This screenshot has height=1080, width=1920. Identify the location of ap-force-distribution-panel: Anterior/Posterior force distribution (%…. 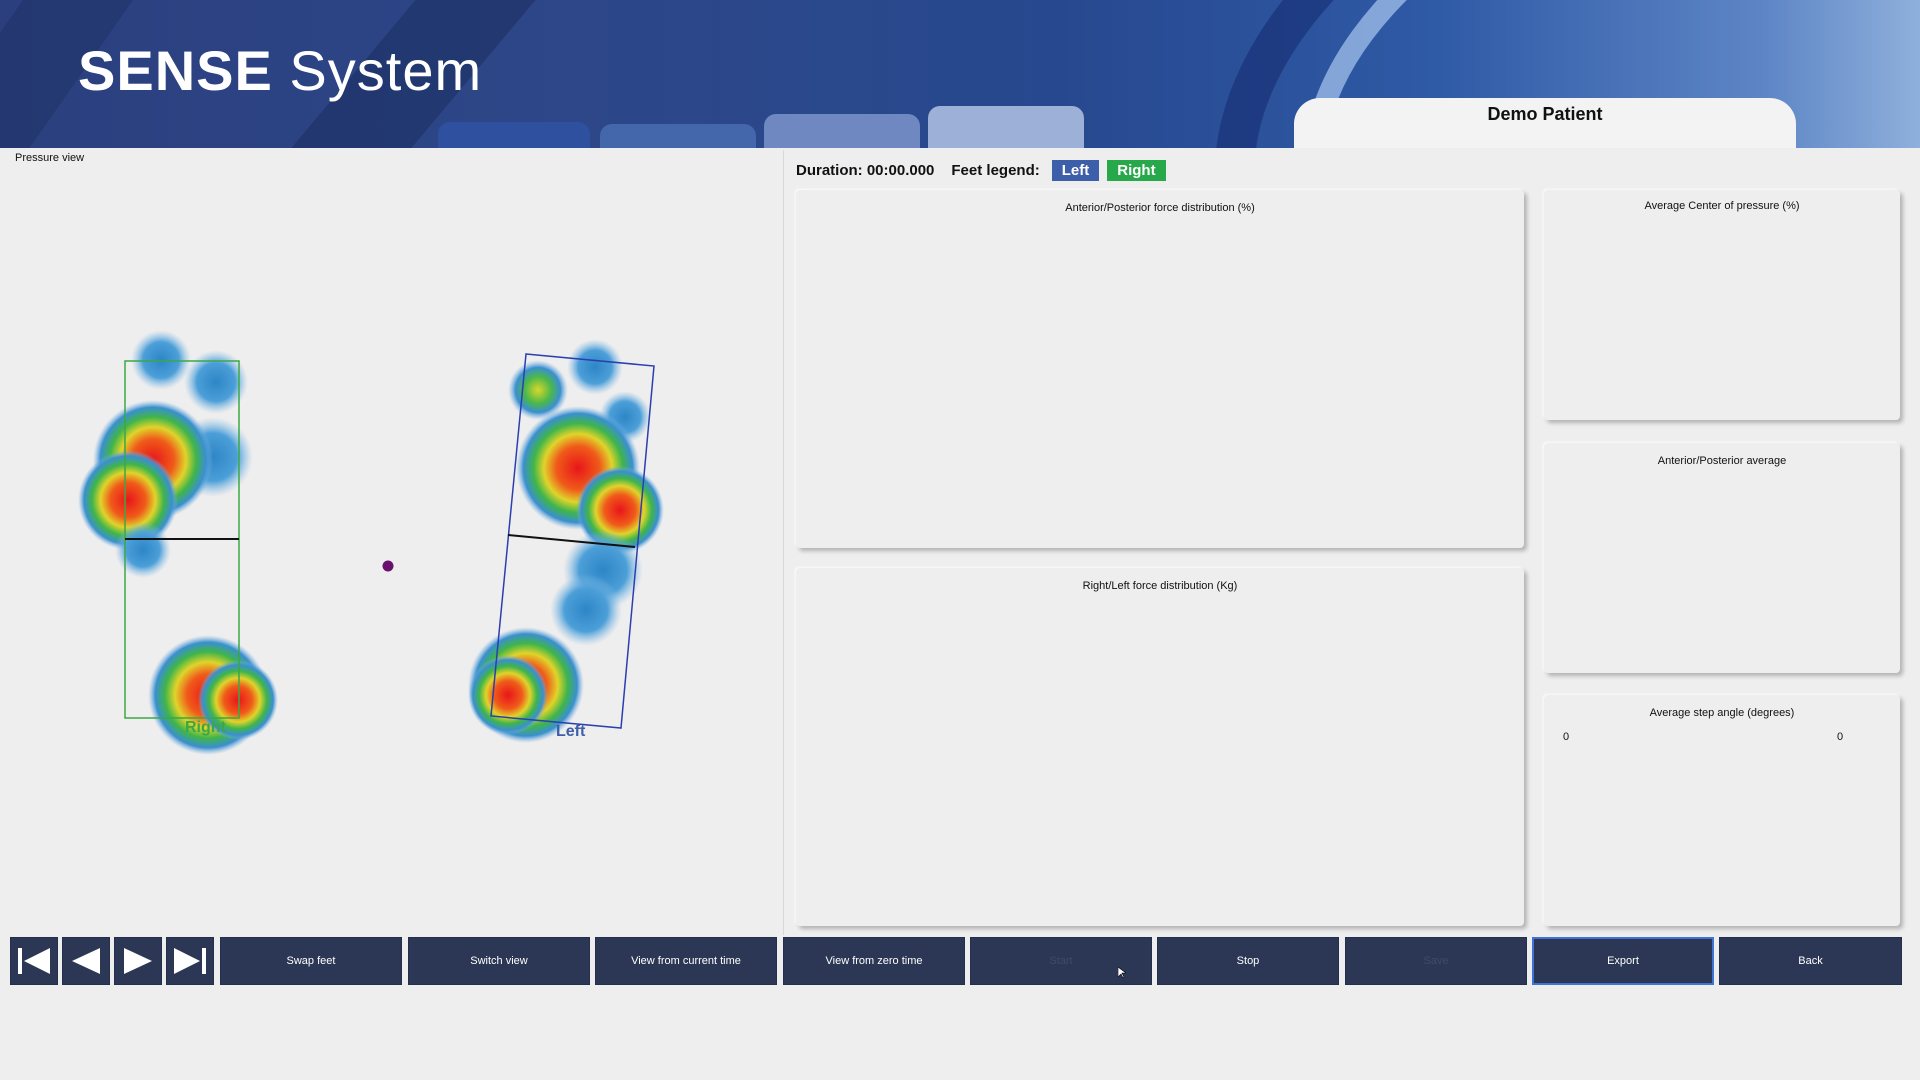
(1160, 369).